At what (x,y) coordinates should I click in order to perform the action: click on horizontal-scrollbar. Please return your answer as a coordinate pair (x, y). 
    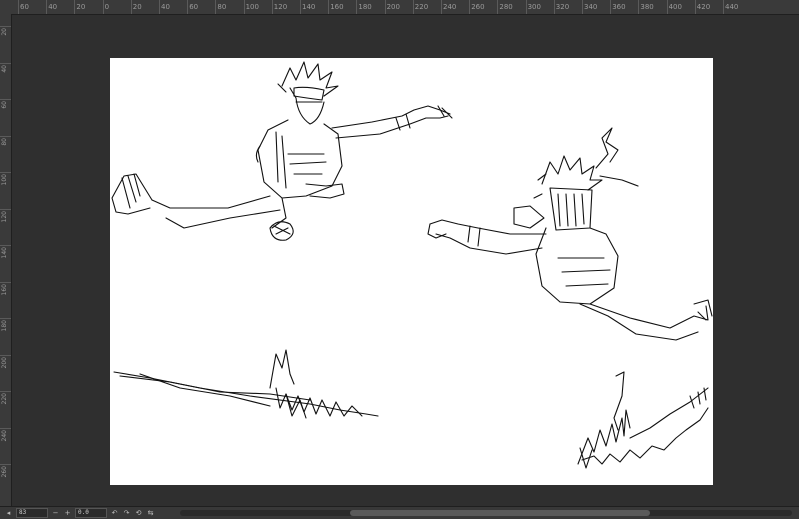
    Looking at the image, I should click on (486, 513).